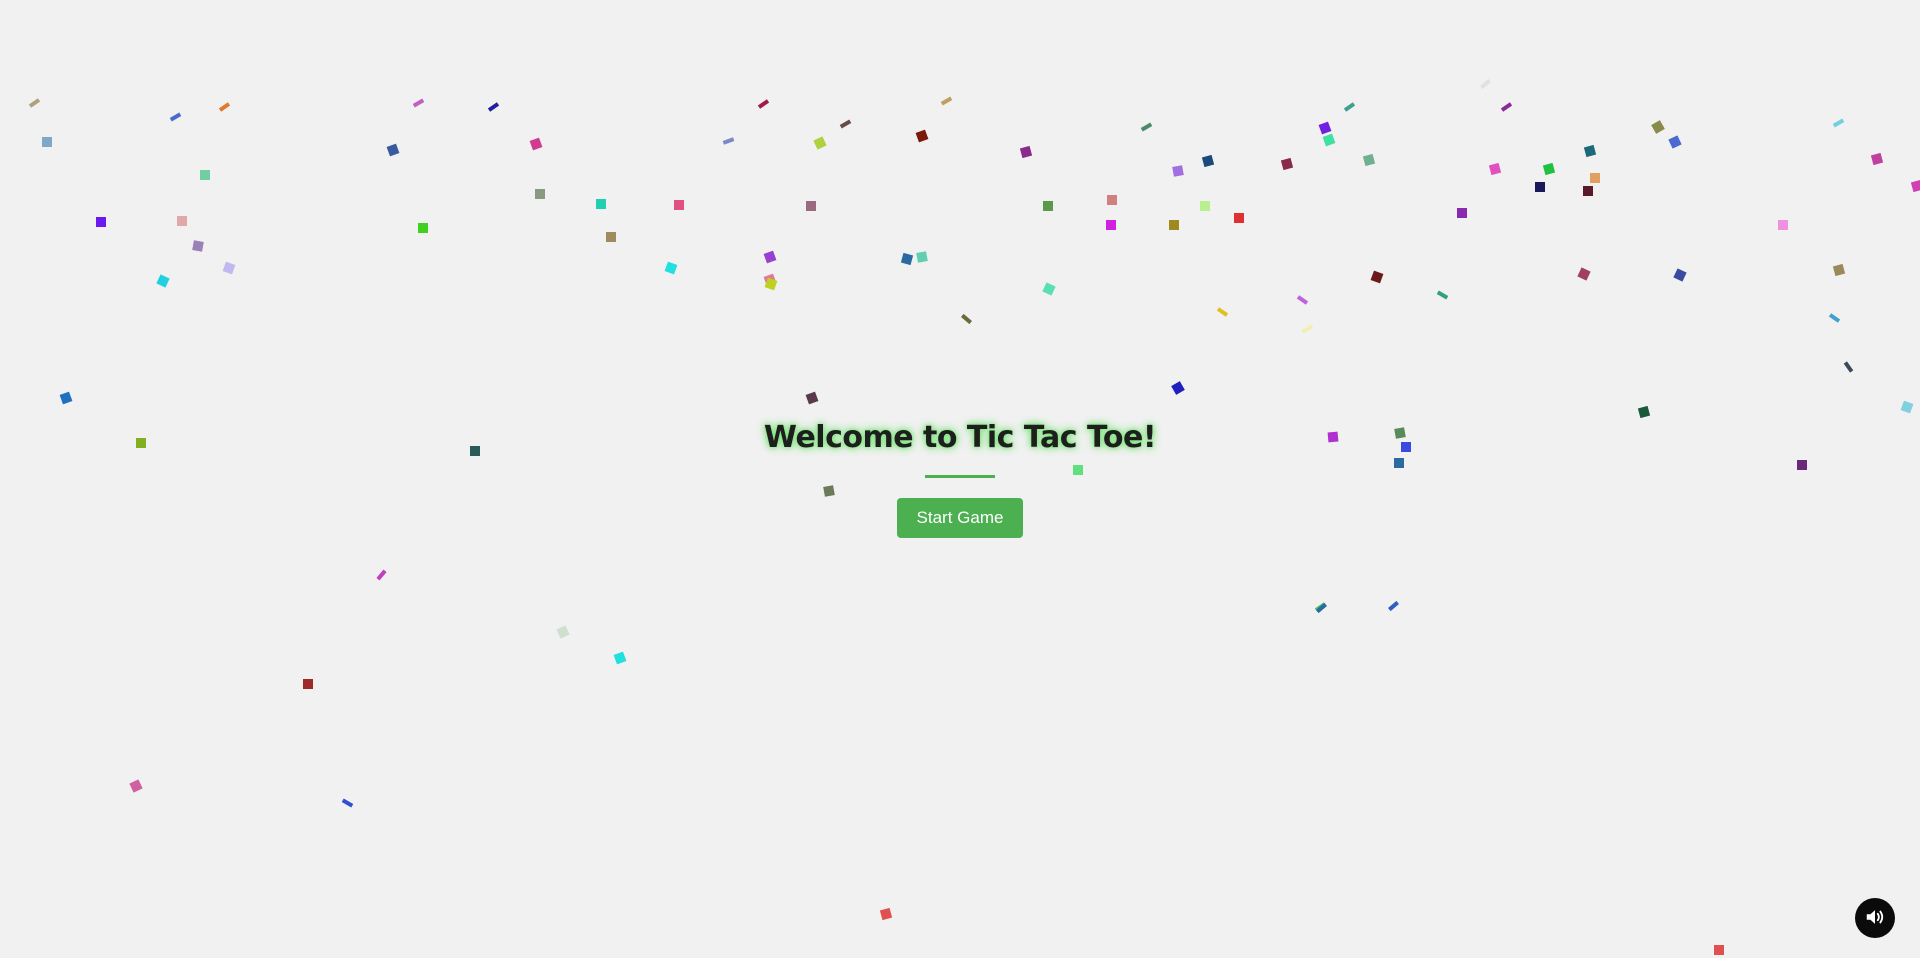  What do you see at coordinates (960, 518) in the screenshot?
I see `start-game-button: Start Game` at bounding box center [960, 518].